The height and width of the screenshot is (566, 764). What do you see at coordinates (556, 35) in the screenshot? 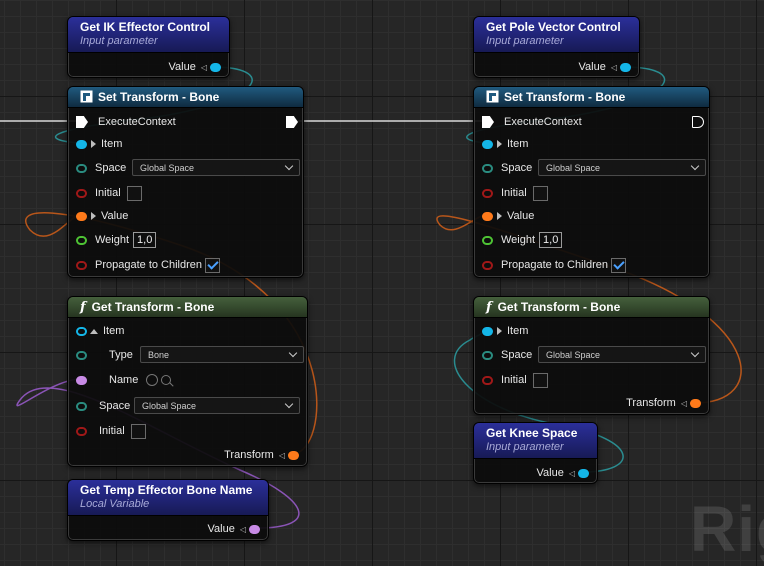
I see `node-header: Get Pole Vector Control Input parameter` at bounding box center [556, 35].